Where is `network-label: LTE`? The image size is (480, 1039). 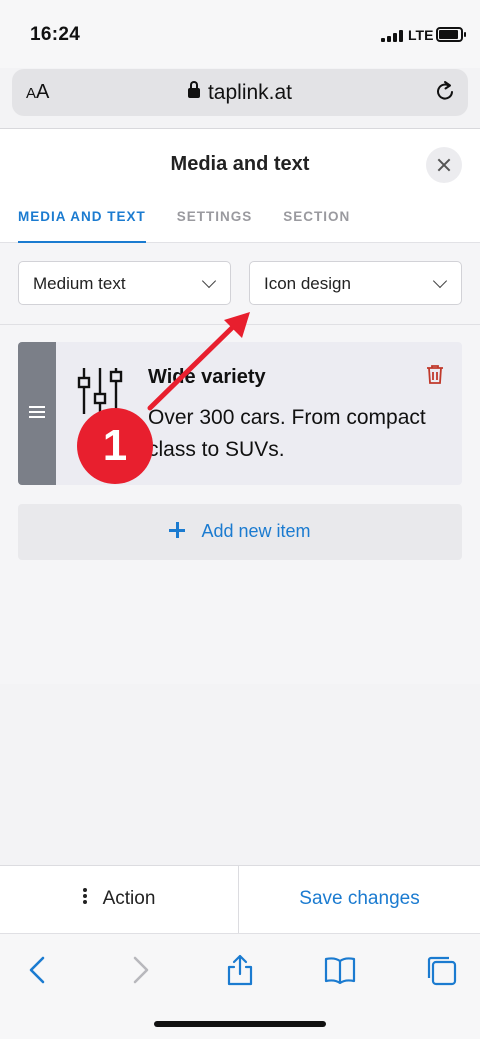
network-label: LTE is located at coordinates (421, 35).